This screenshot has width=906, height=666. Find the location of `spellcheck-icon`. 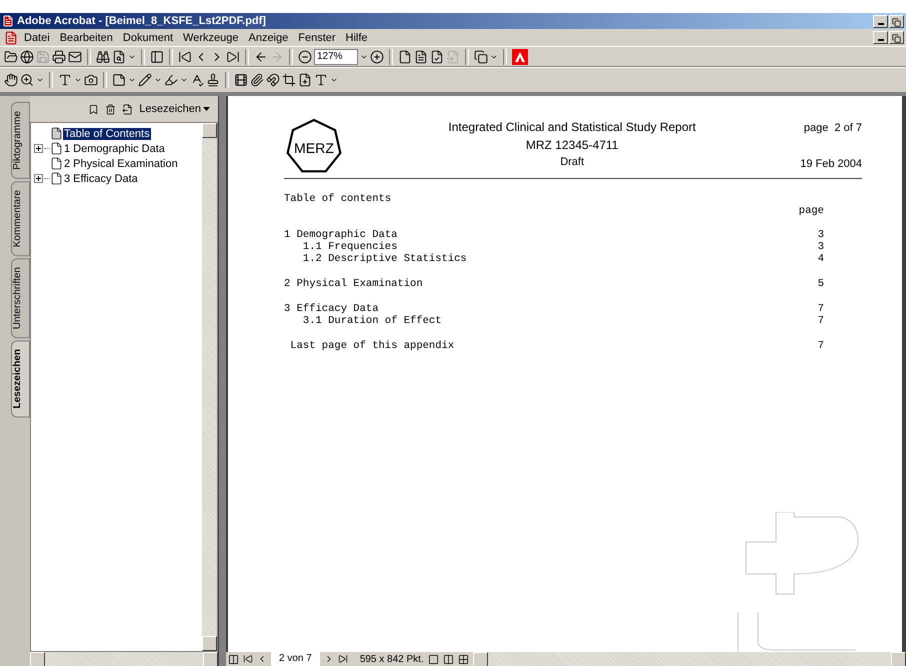

spellcheck-icon is located at coordinates (197, 80).